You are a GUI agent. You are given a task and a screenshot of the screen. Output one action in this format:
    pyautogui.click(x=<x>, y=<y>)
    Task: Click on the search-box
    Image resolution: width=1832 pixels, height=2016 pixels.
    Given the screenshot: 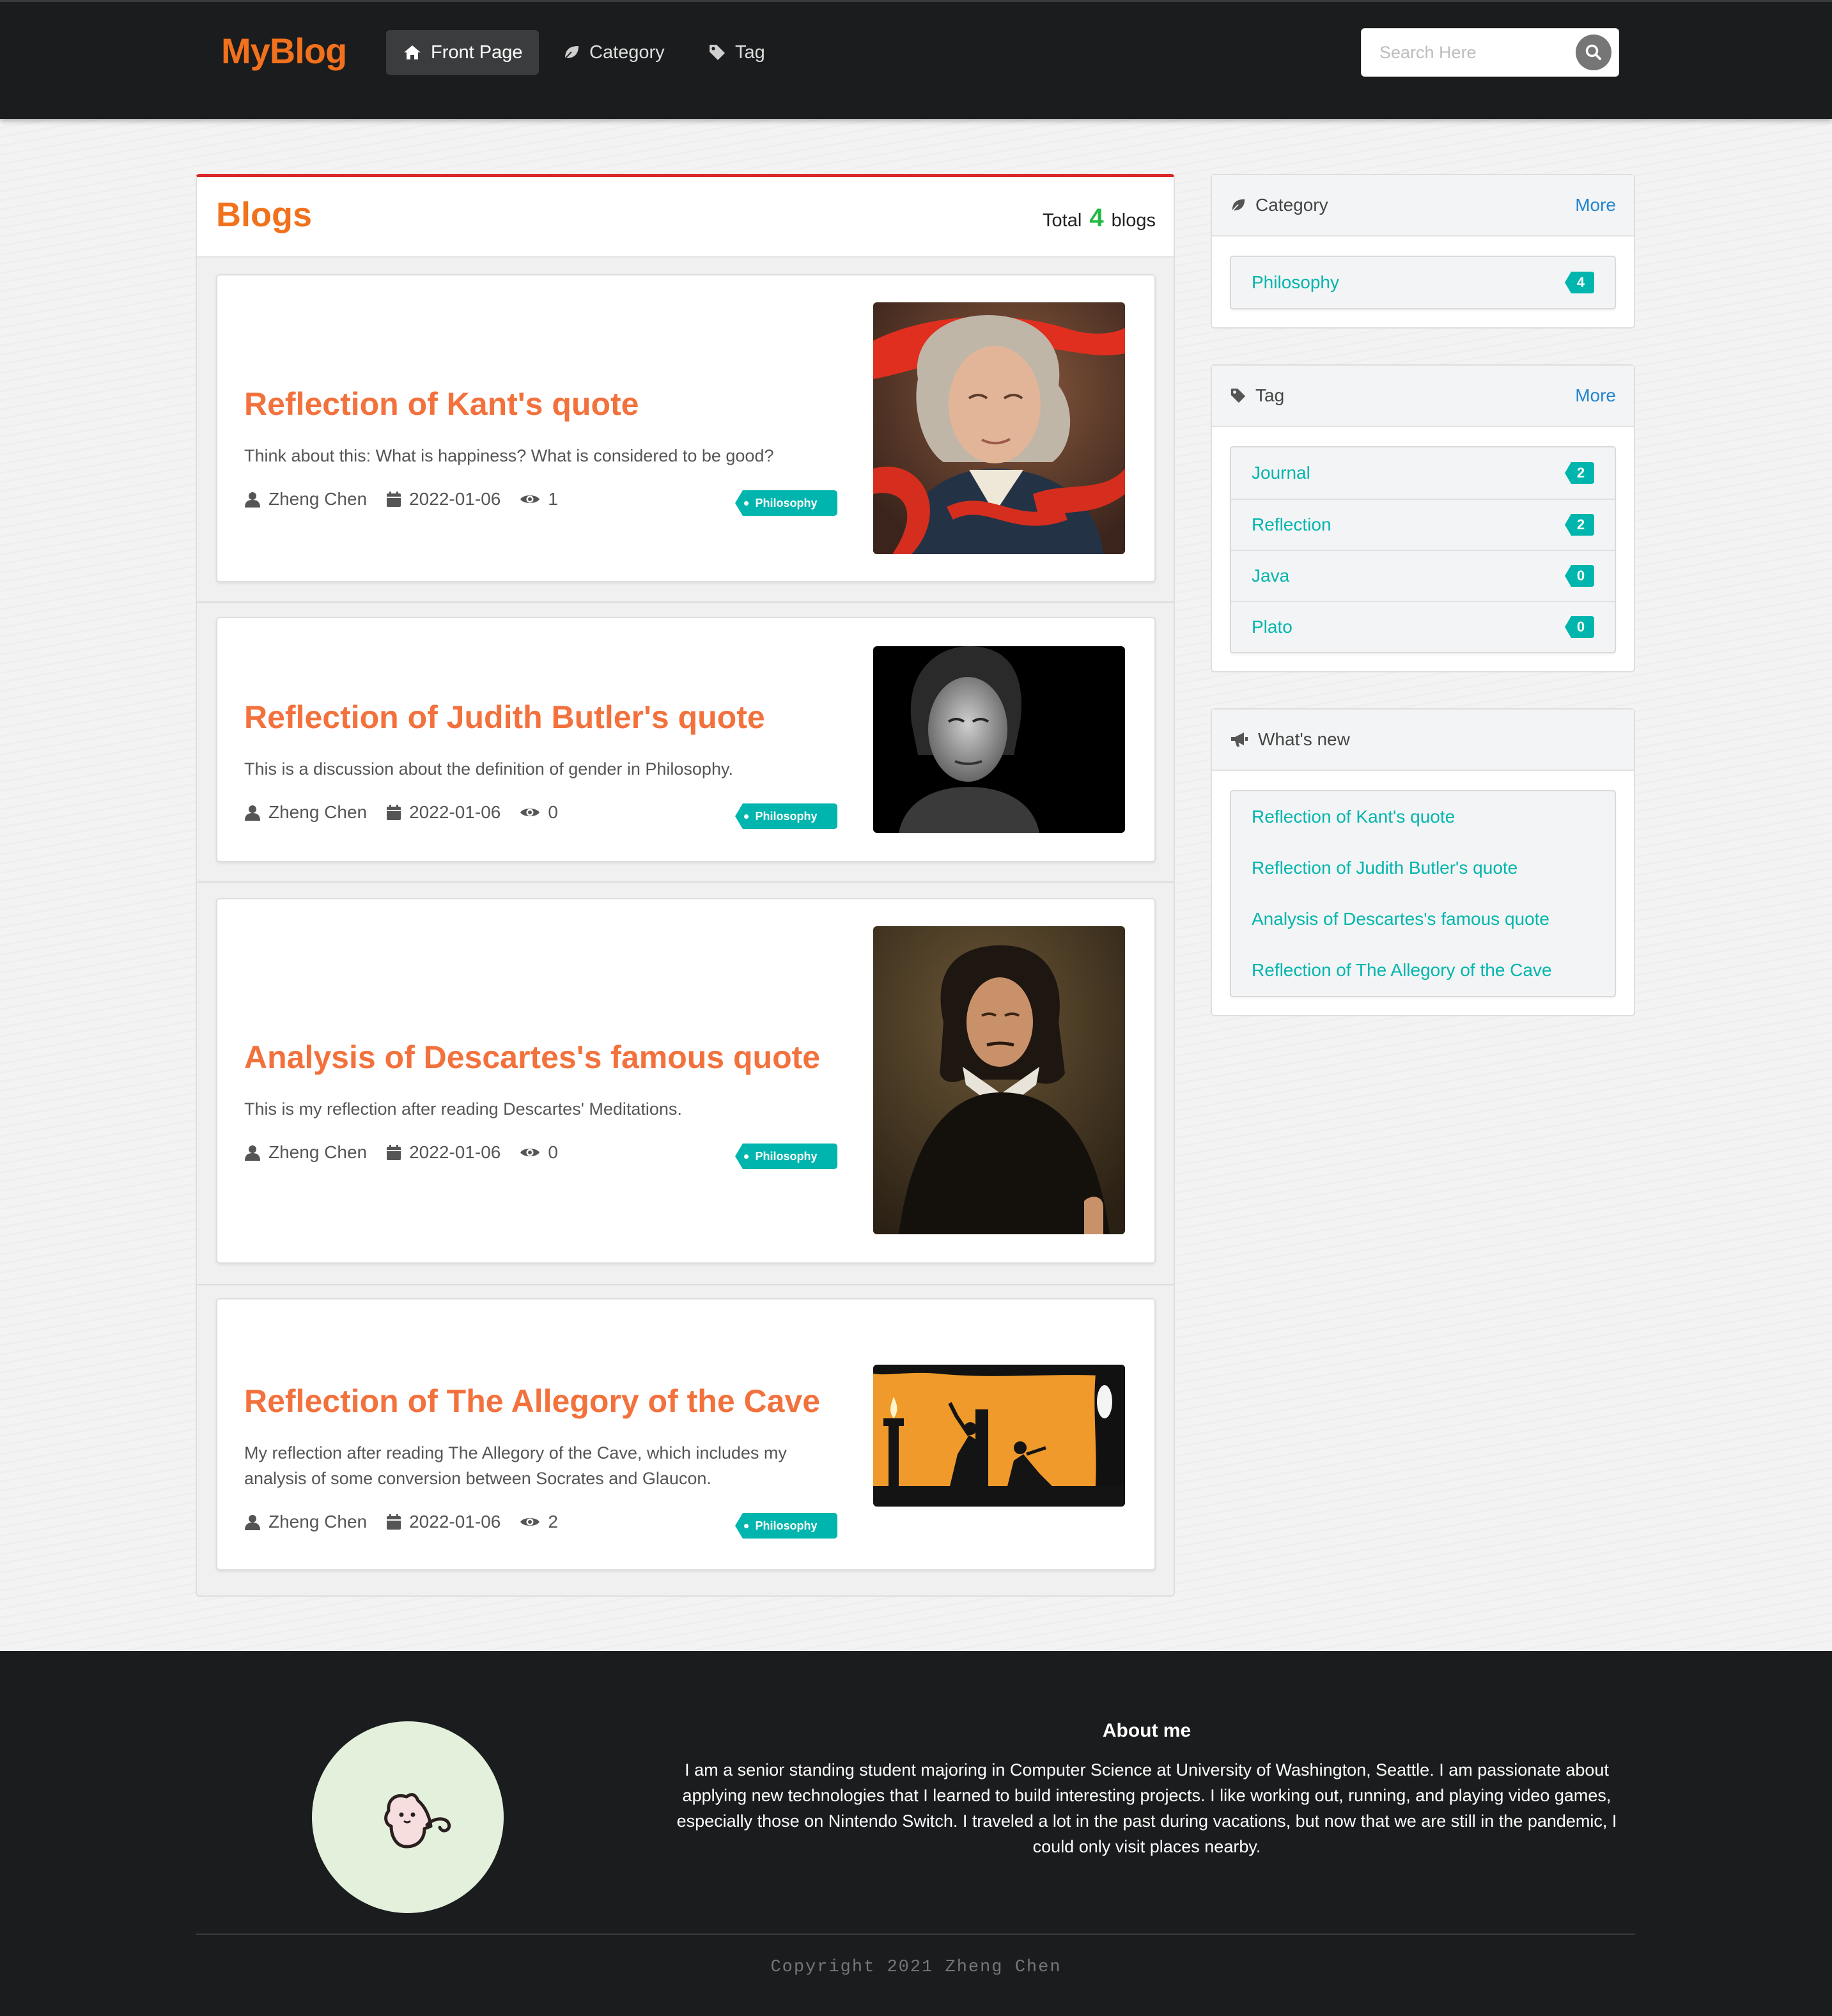 What is the action you would take?
    pyautogui.click(x=1490, y=52)
    